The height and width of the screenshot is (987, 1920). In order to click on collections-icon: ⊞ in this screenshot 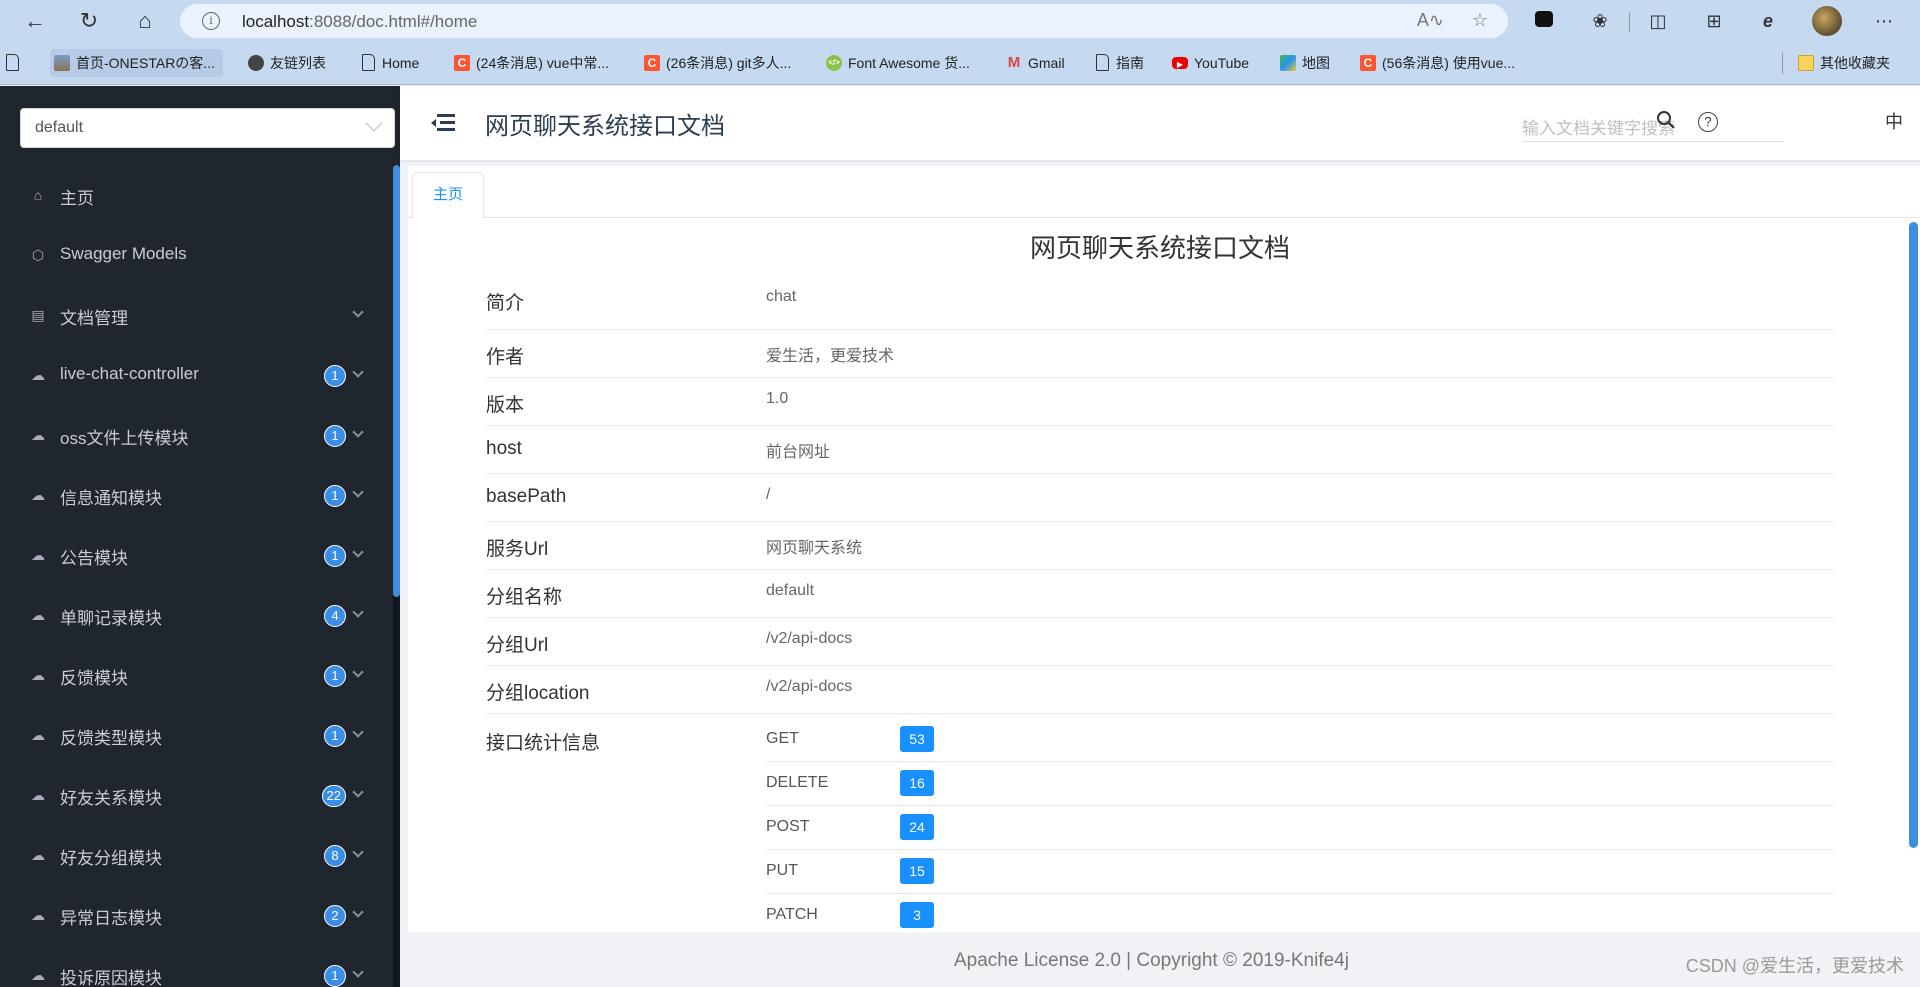, I will do `click(1714, 21)`.